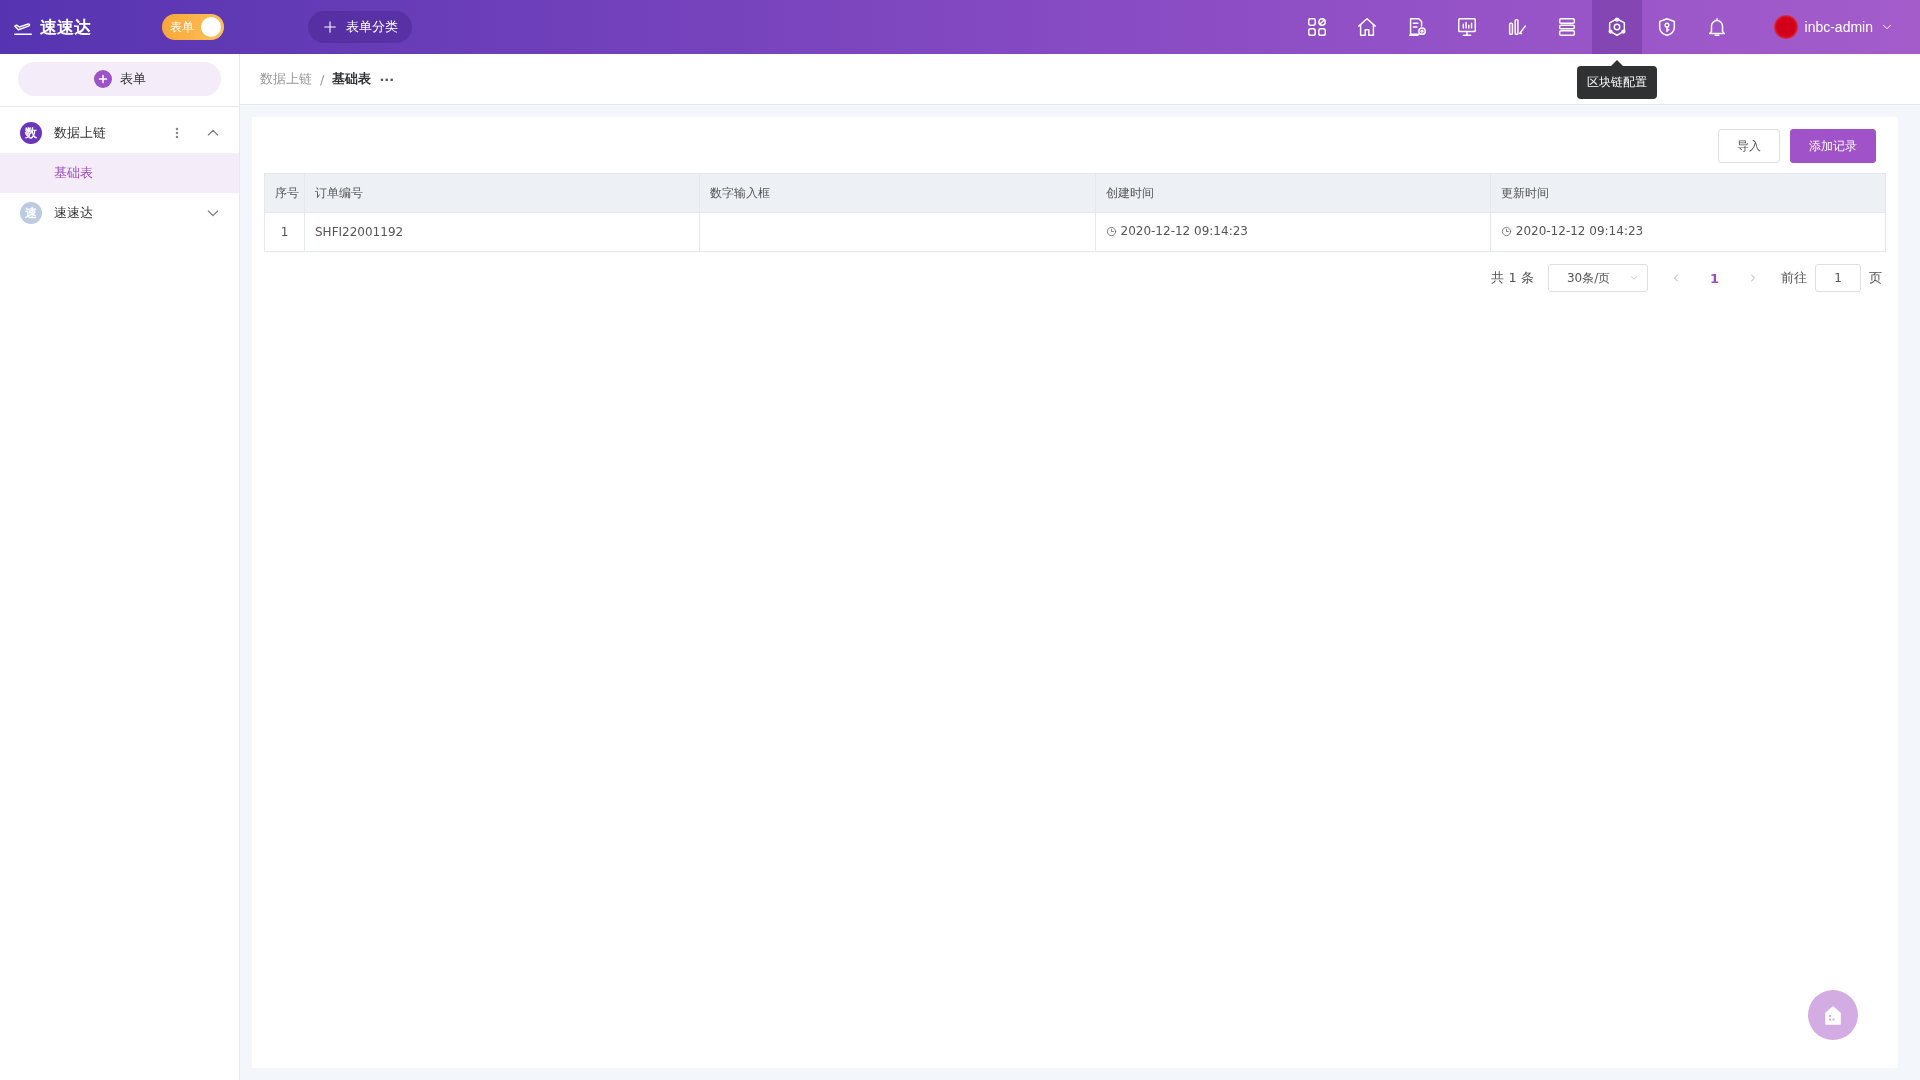  What do you see at coordinates (1875, 278) in the screenshot?
I see `page-suffix: 页` at bounding box center [1875, 278].